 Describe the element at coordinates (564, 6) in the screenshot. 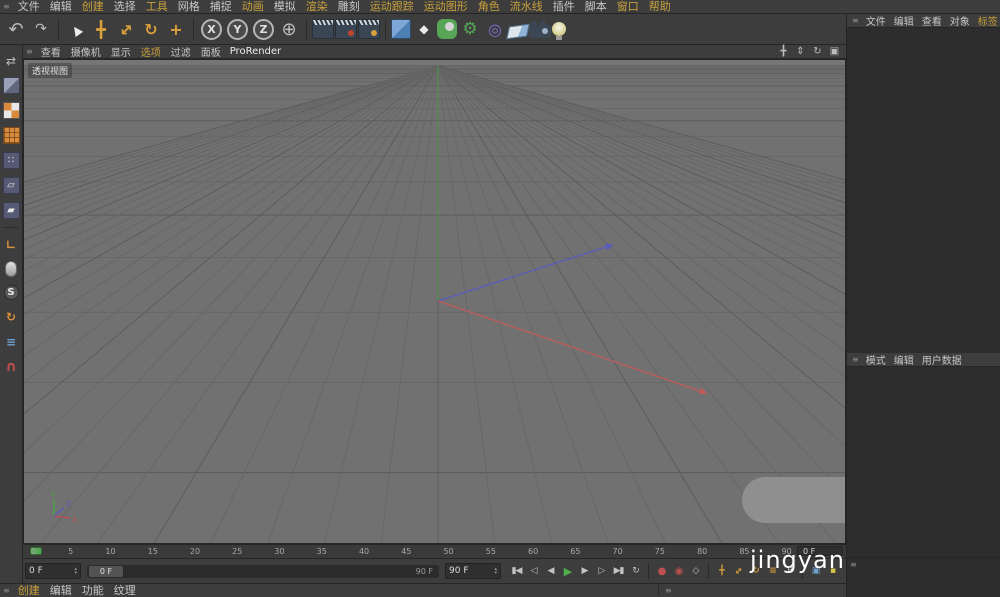

I see `menu-plugins: 插件` at that location.